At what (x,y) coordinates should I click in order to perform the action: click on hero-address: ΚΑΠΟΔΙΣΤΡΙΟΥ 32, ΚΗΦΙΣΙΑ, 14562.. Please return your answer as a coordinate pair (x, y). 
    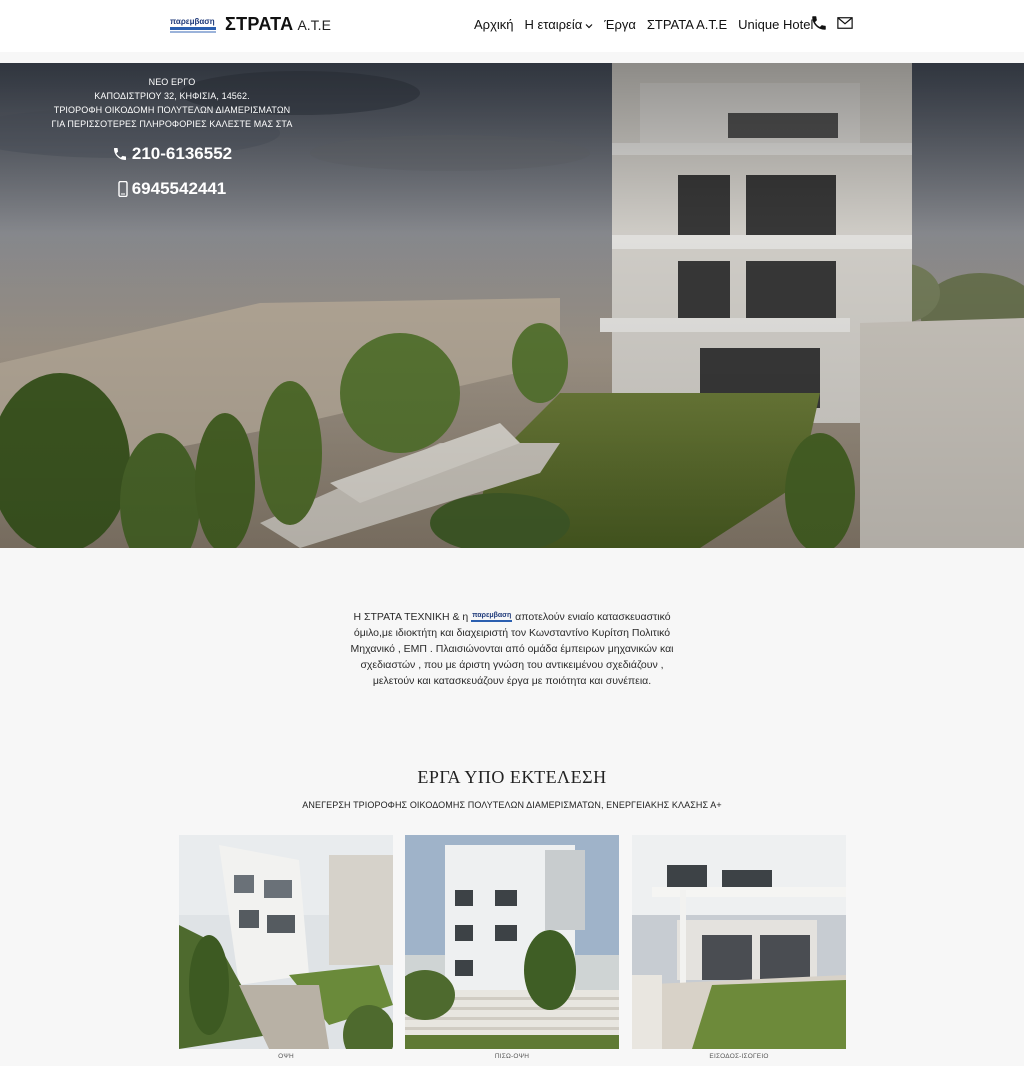
    Looking at the image, I should click on (172, 96).